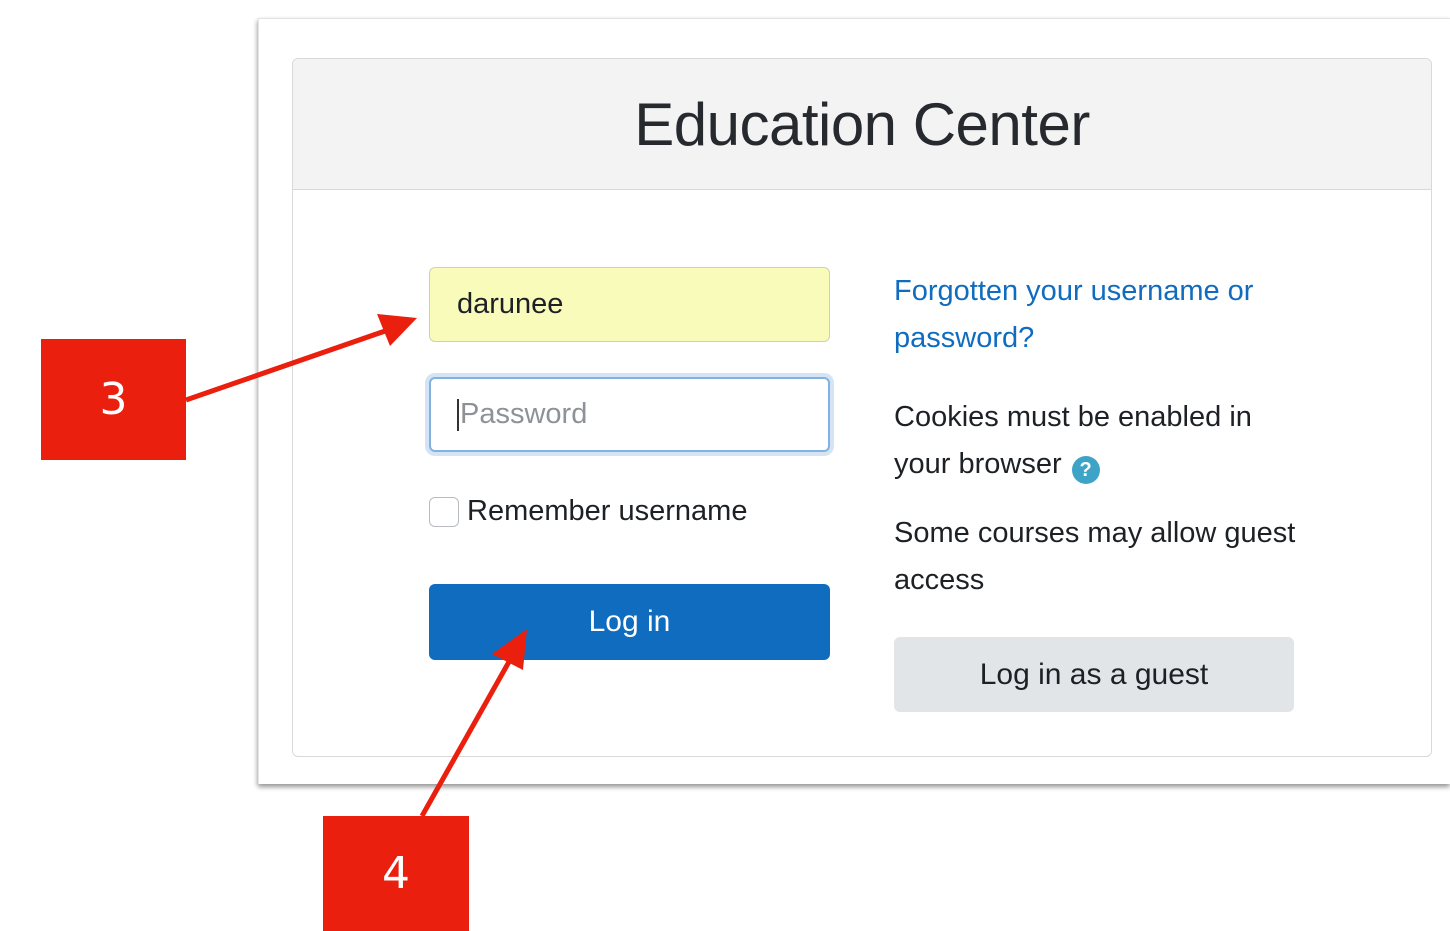 The width and height of the screenshot is (1450, 931). I want to click on cookies-notice: Cookies must be enabled in your browser?, so click(1104, 441).